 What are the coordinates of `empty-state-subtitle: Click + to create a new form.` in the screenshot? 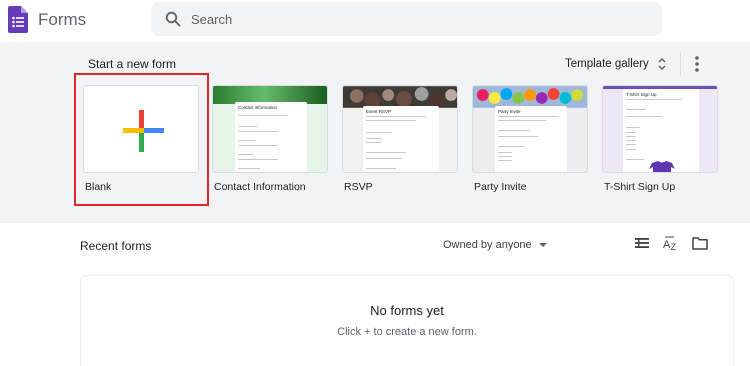 It's located at (407, 332).